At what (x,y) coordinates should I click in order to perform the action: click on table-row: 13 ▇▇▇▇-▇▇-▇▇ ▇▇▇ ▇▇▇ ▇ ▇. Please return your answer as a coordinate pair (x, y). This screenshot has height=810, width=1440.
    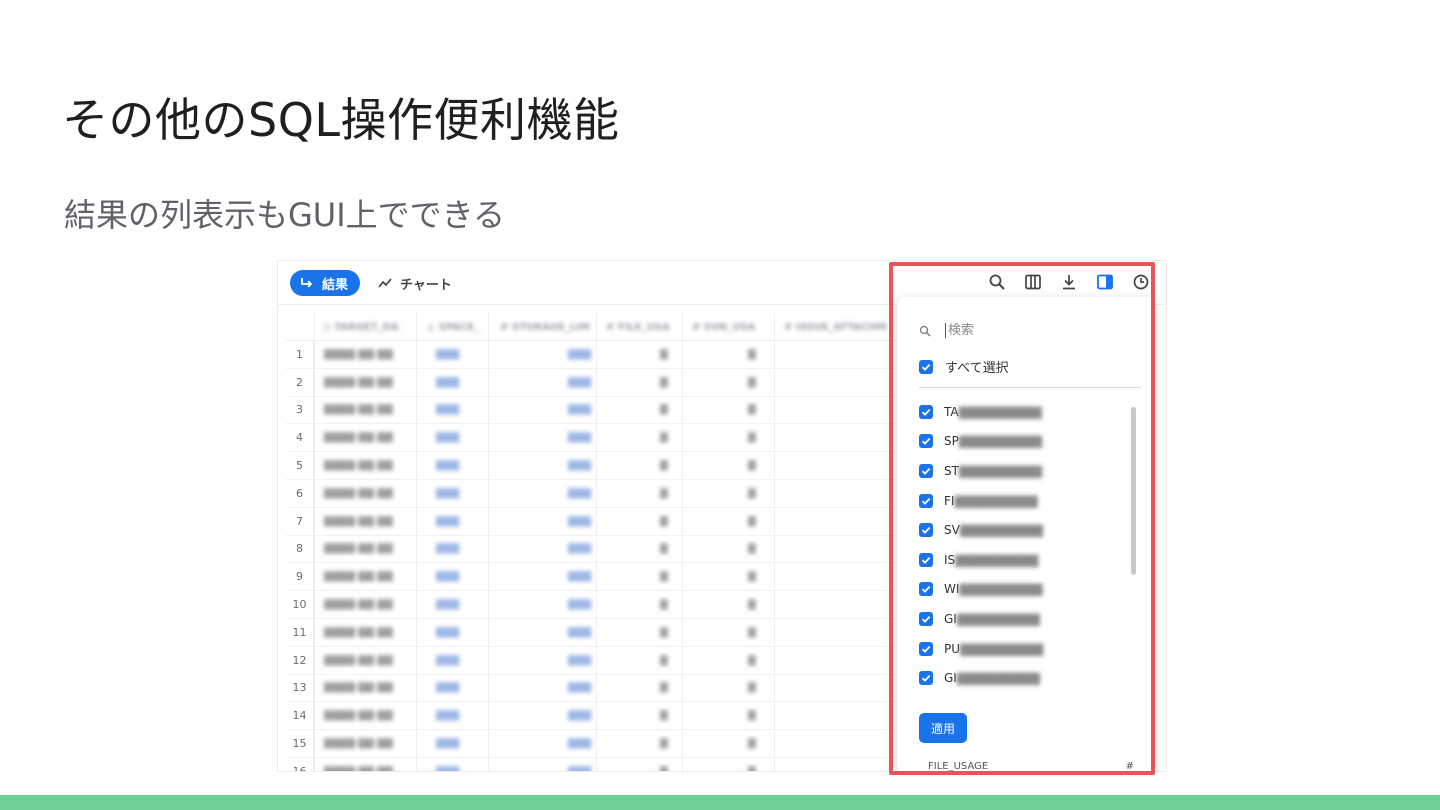
    Looking at the image, I should click on (591, 688).